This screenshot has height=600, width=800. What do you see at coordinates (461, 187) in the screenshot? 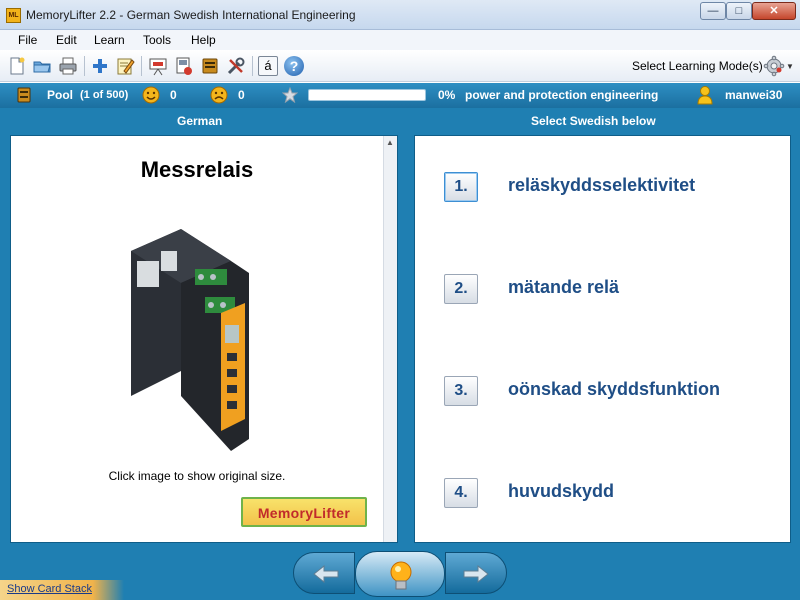
I see `answer-button-1: 1.` at bounding box center [461, 187].